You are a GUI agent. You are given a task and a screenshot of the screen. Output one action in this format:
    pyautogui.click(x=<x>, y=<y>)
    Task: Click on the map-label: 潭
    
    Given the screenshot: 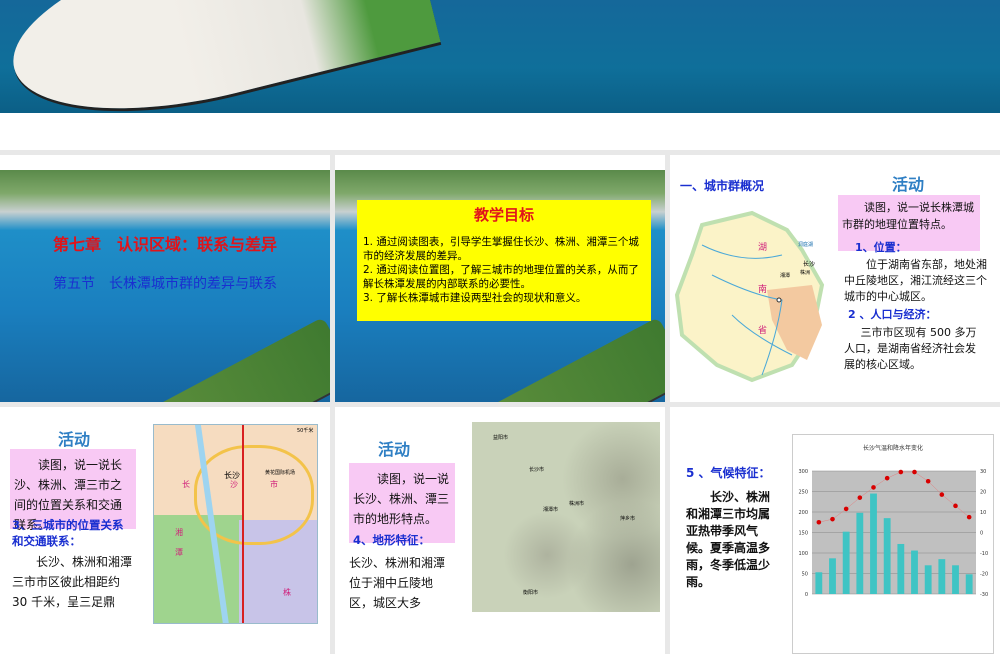 What is the action you would take?
    pyautogui.click(x=179, y=552)
    